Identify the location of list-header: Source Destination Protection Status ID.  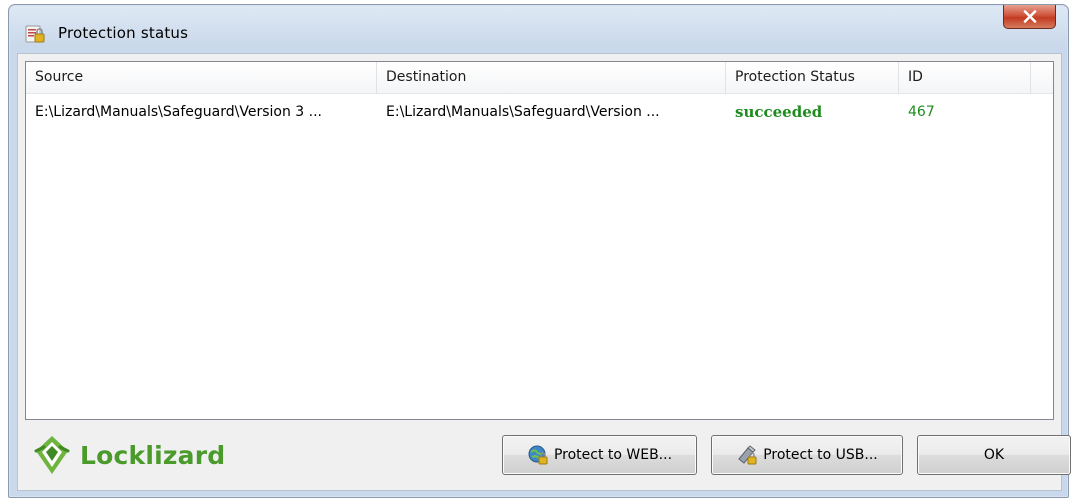
(539, 78).